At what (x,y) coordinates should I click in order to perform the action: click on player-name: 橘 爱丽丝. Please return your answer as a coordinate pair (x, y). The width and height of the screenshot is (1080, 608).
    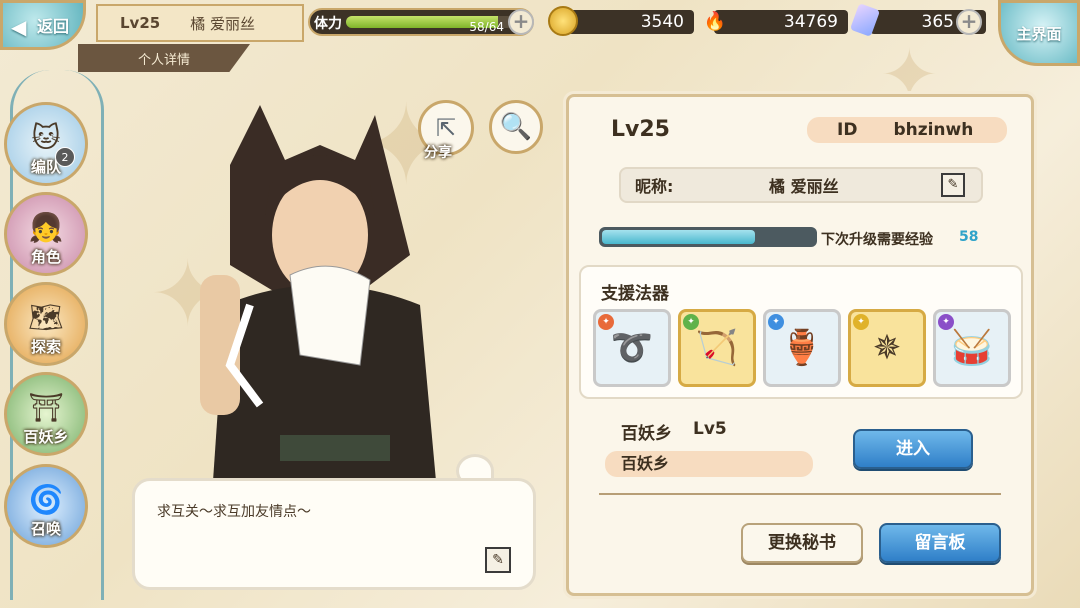
    Looking at the image, I should click on (222, 23).